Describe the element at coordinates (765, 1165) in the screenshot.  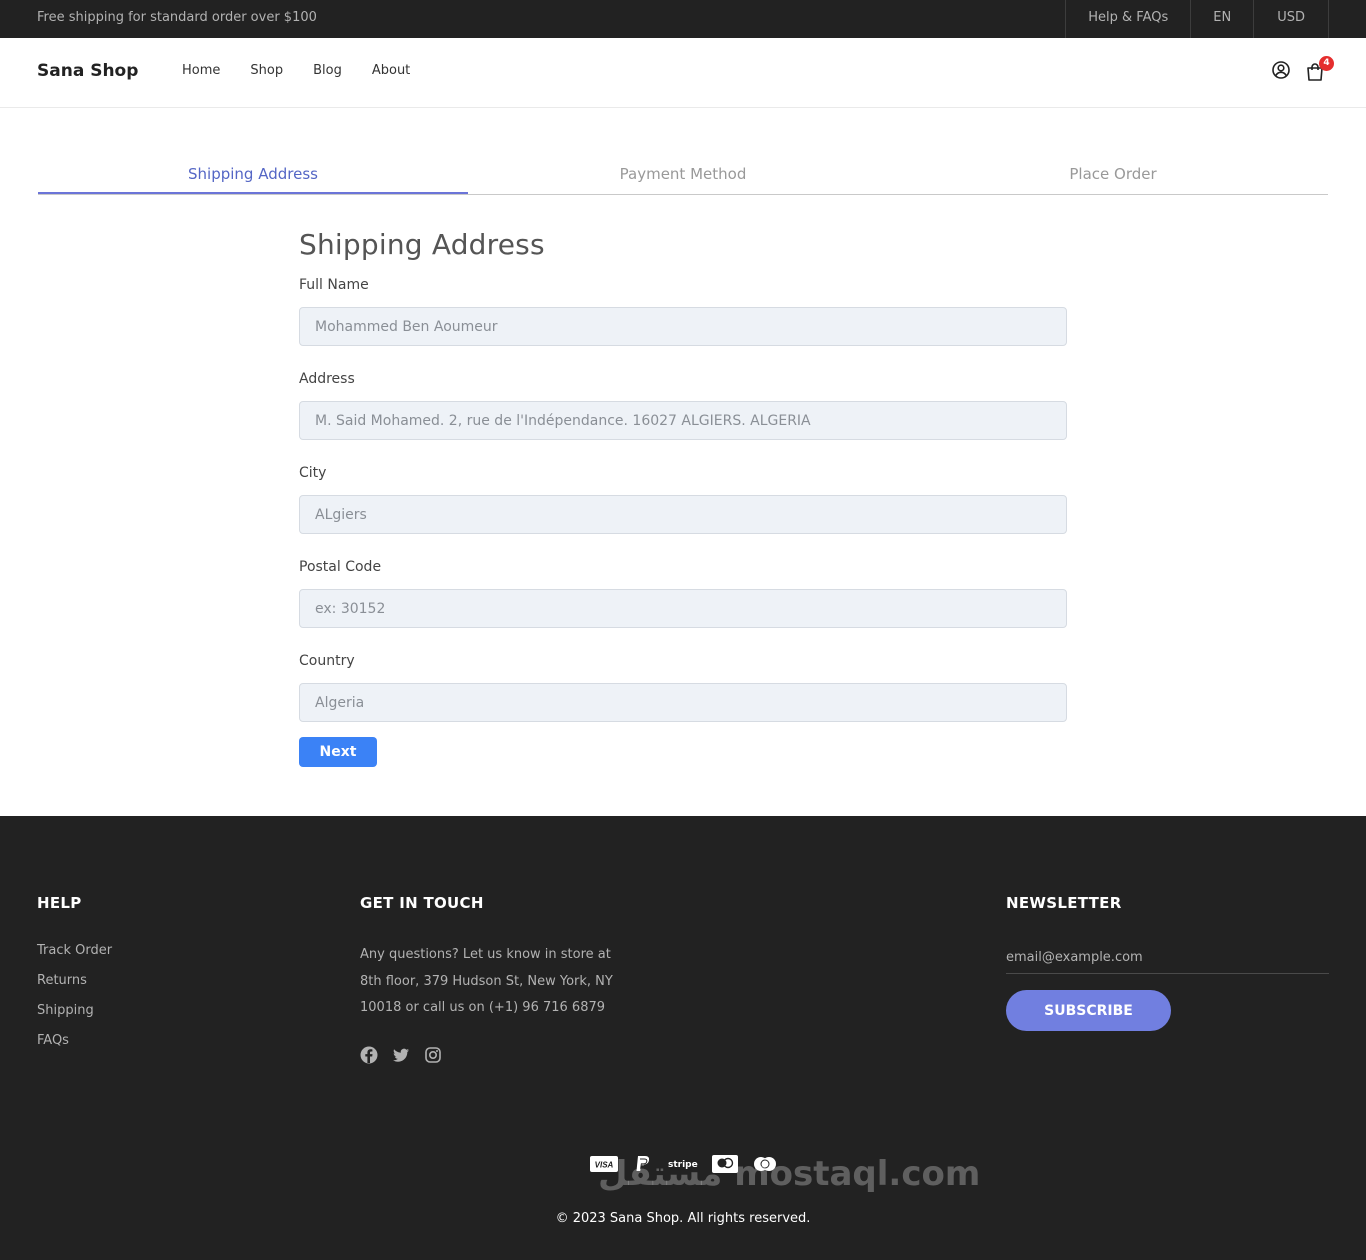
I see `mastercard-icon` at that location.